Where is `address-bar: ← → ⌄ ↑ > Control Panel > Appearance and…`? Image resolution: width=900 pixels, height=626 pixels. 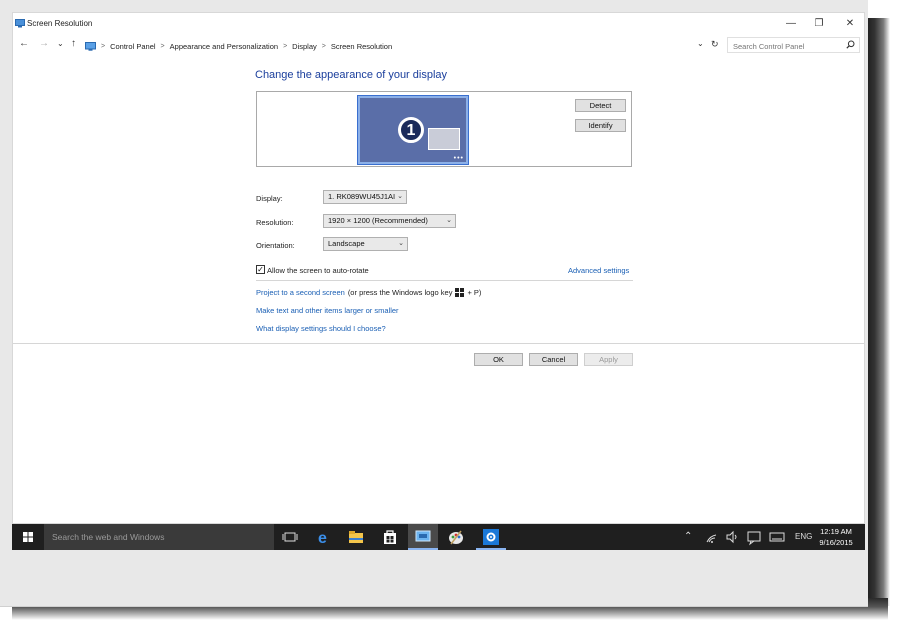
address-bar: ← → ⌄ ↑ > Control Panel > Appearance and… is located at coordinates (438, 45).